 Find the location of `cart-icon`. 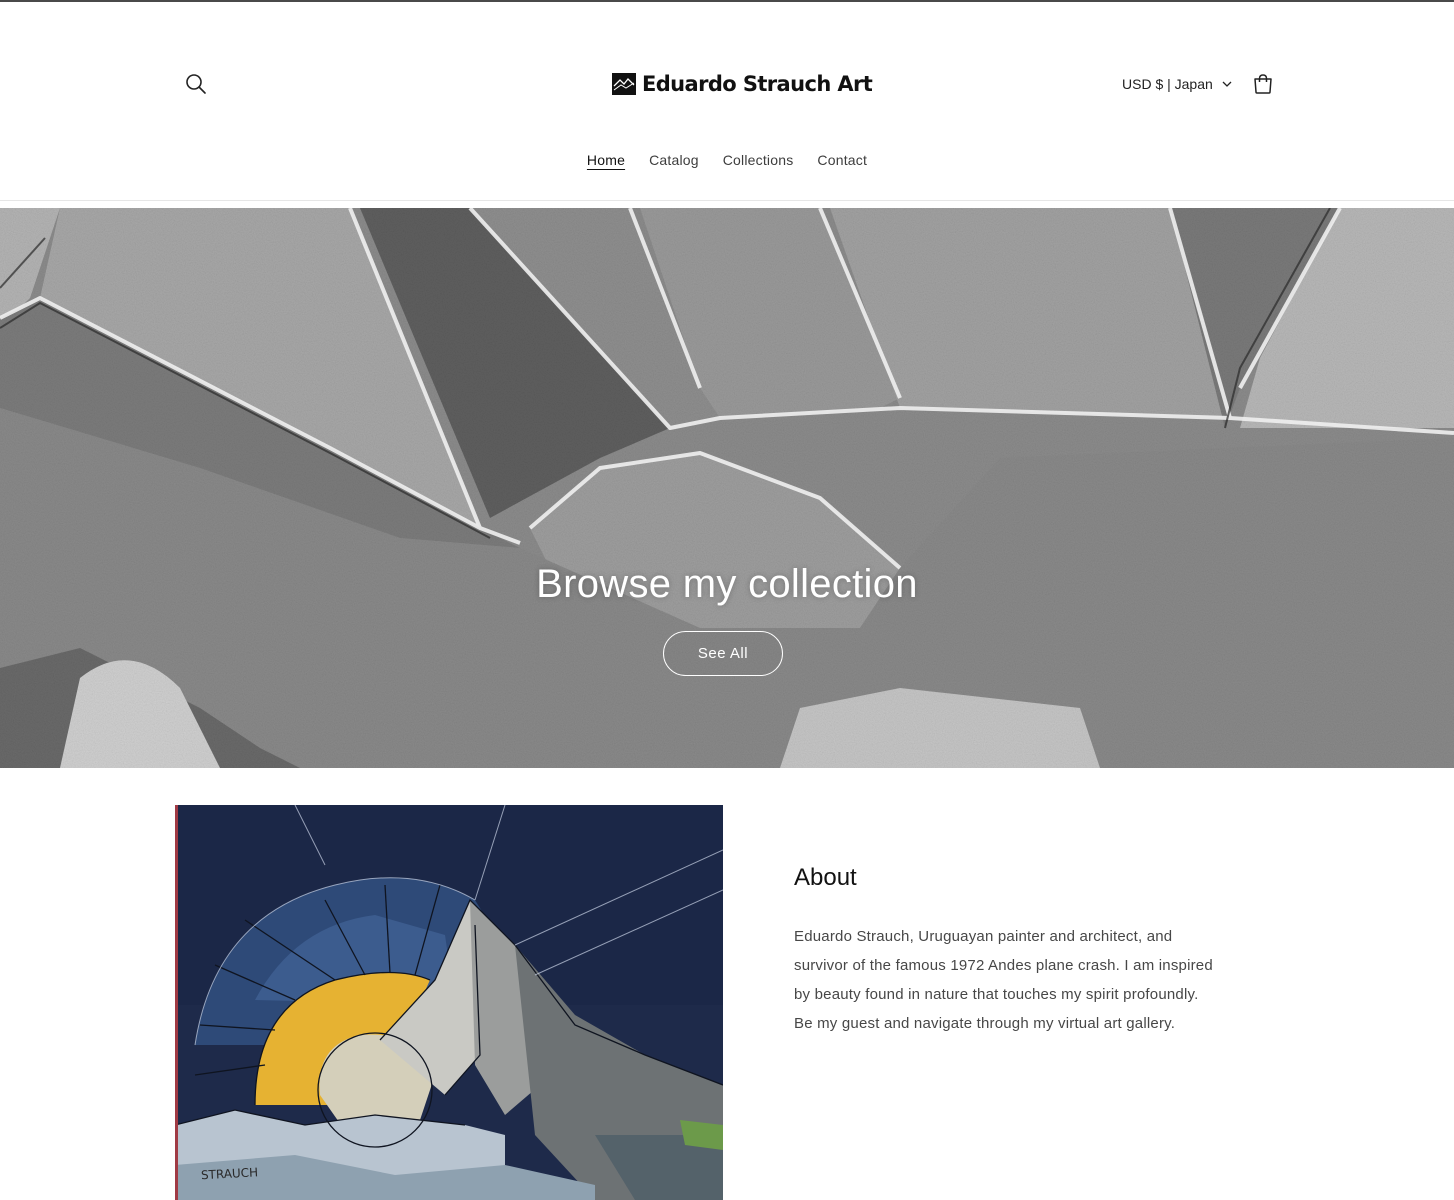

cart-icon is located at coordinates (1263, 84).